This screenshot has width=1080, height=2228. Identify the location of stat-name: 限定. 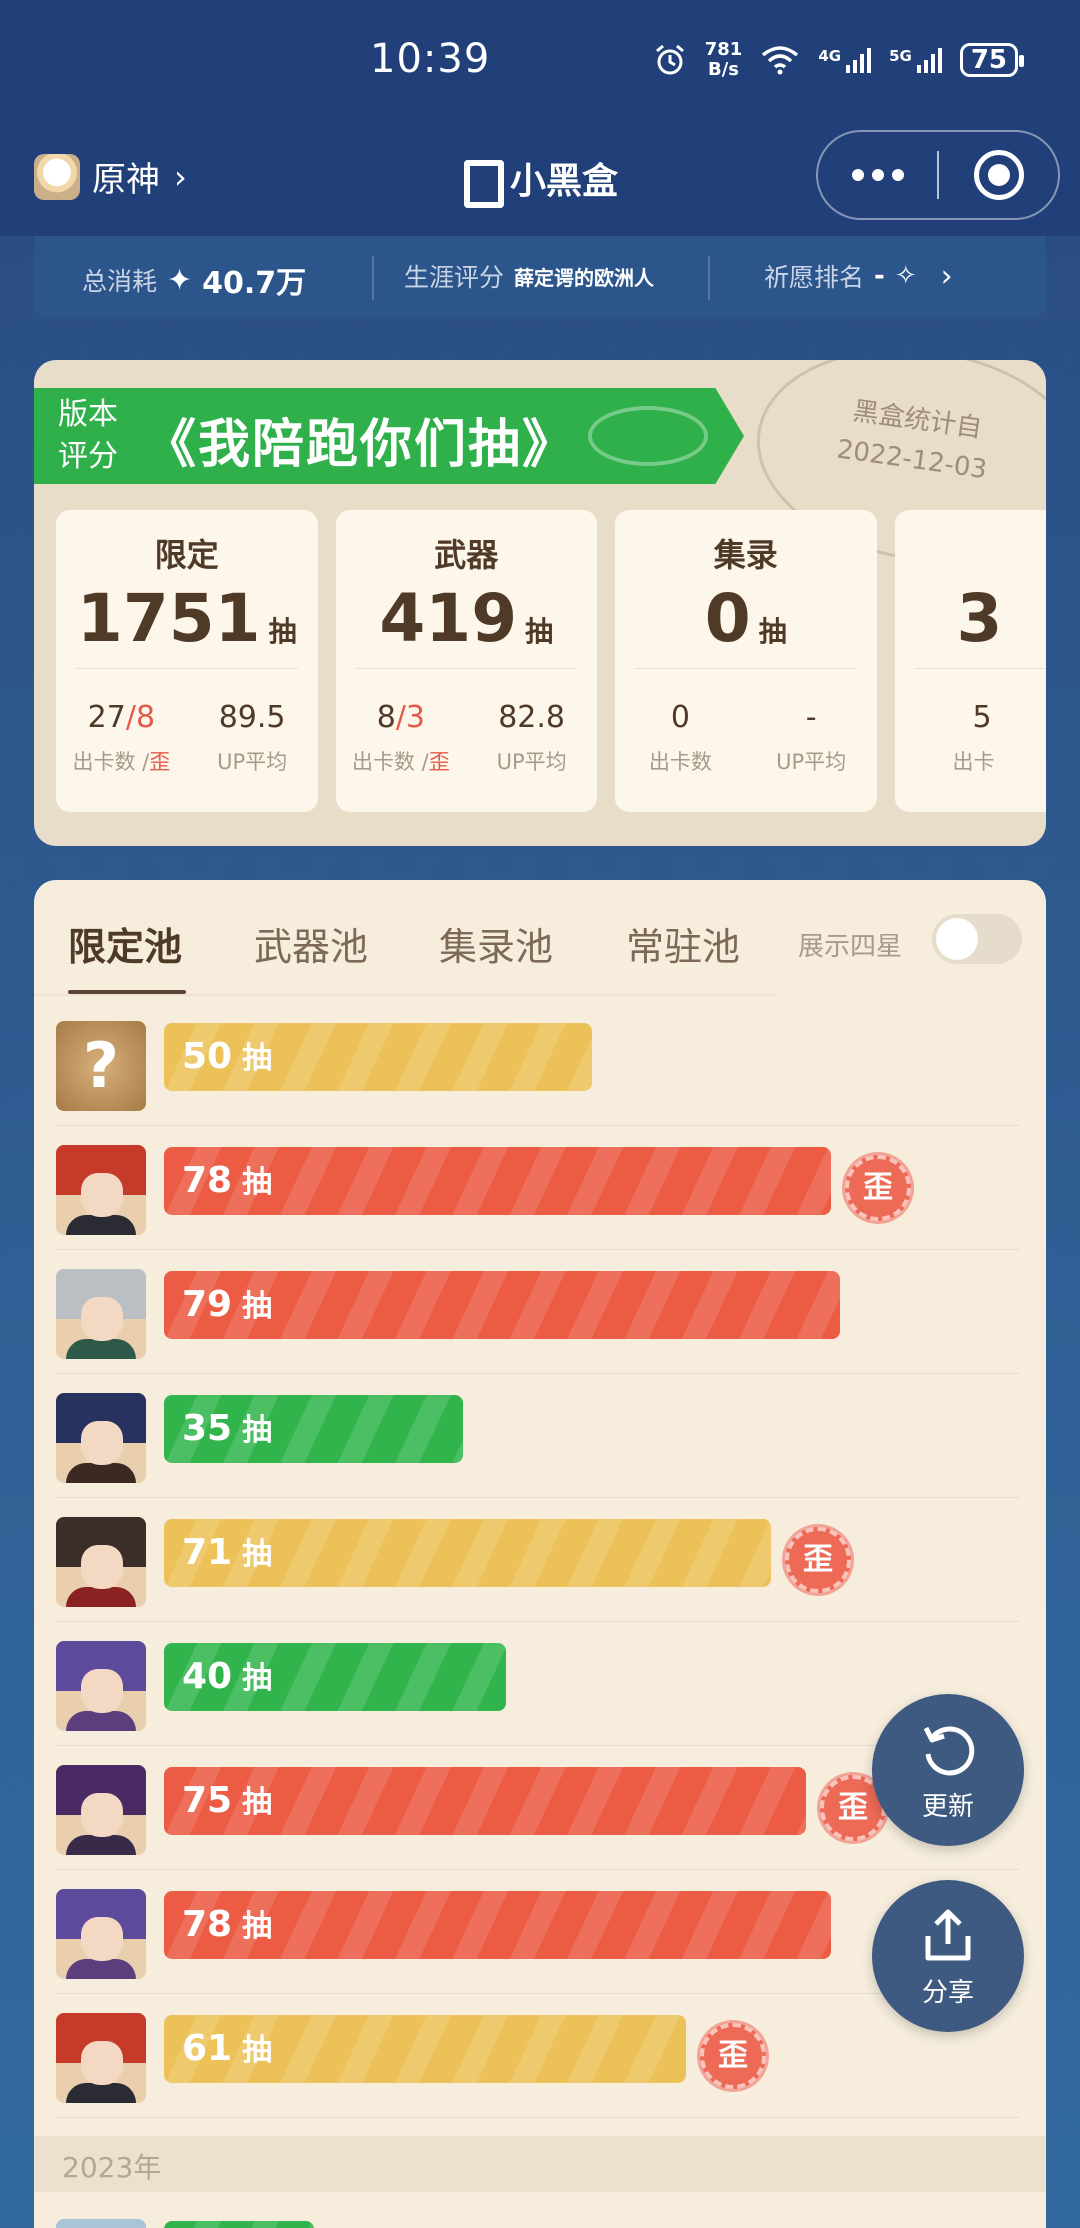
(186, 555).